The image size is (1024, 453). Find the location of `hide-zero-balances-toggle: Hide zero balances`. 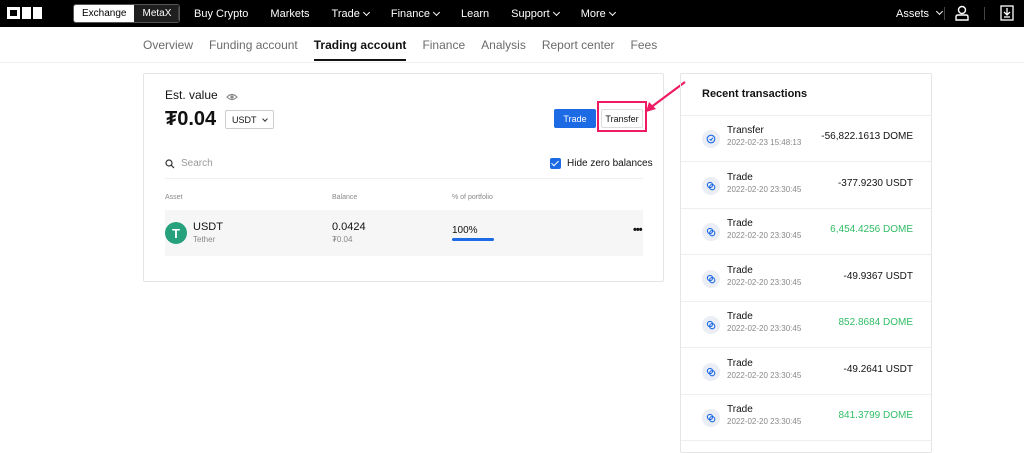

hide-zero-balances-toggle: Hide zero balances is located at coordinates (601, 163).